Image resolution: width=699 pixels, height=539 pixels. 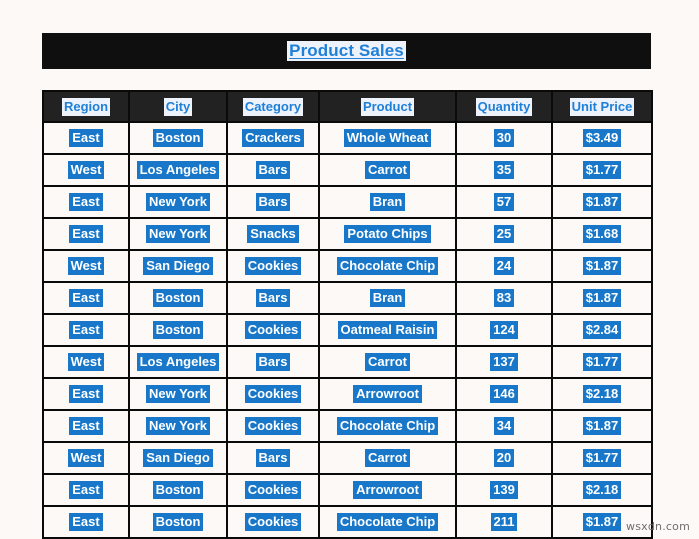 I want to click on cell-quantity: 34, so click(x=504, y=426).